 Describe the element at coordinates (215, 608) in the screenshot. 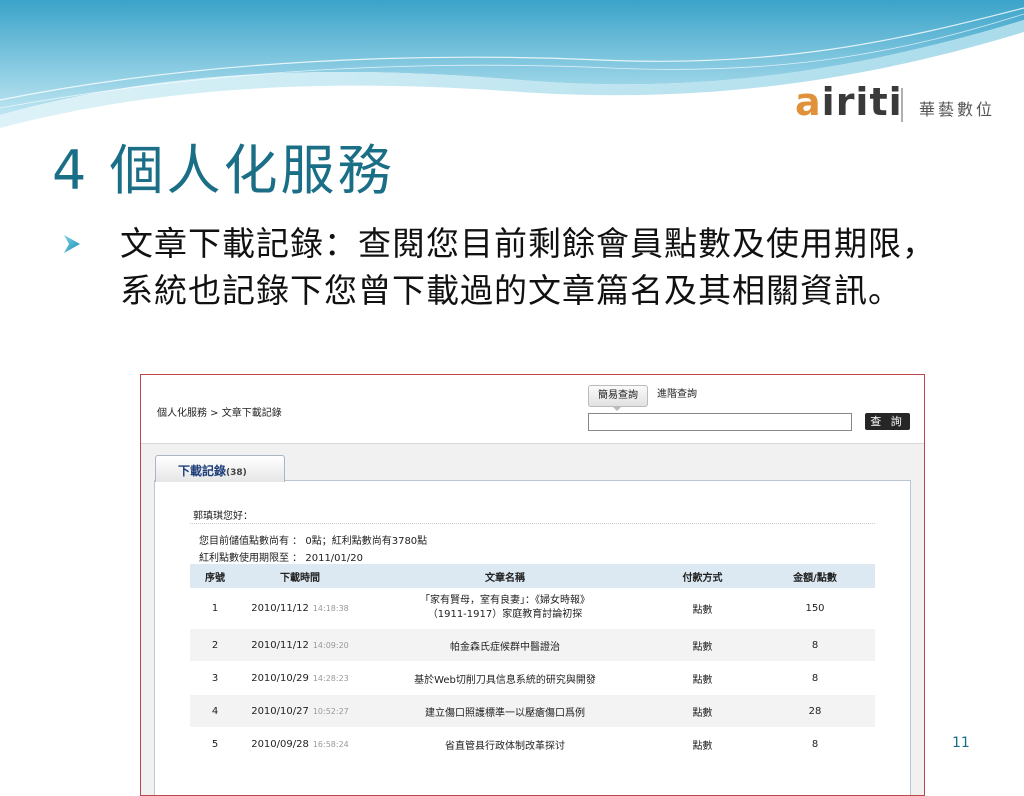

I see `cell-no: 1` at that location.